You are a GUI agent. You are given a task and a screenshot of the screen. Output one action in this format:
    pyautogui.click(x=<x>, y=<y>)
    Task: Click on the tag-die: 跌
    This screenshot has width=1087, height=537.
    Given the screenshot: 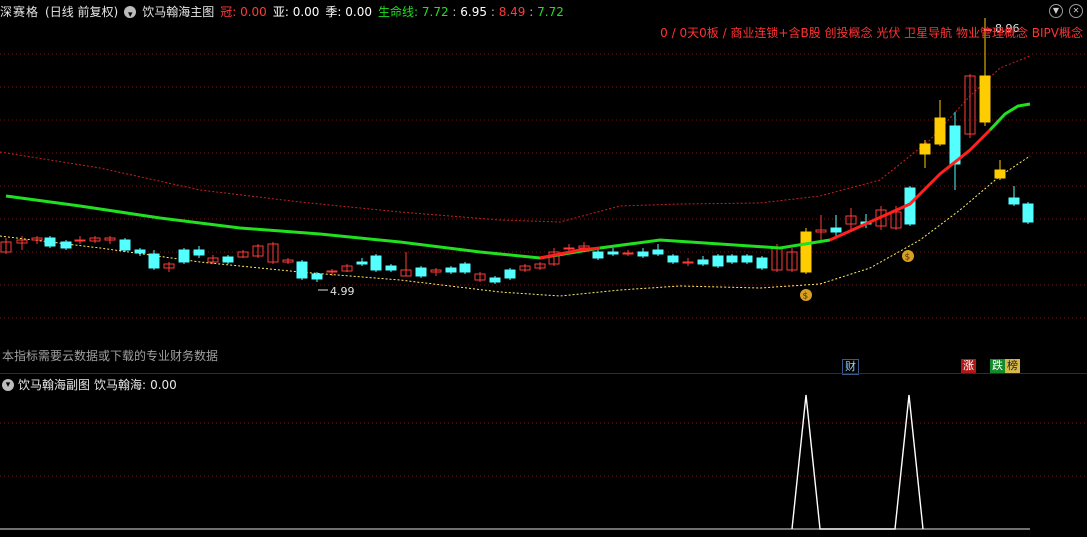 What is the action you would take?
    pyautogui.click(x=997, y=366)
    